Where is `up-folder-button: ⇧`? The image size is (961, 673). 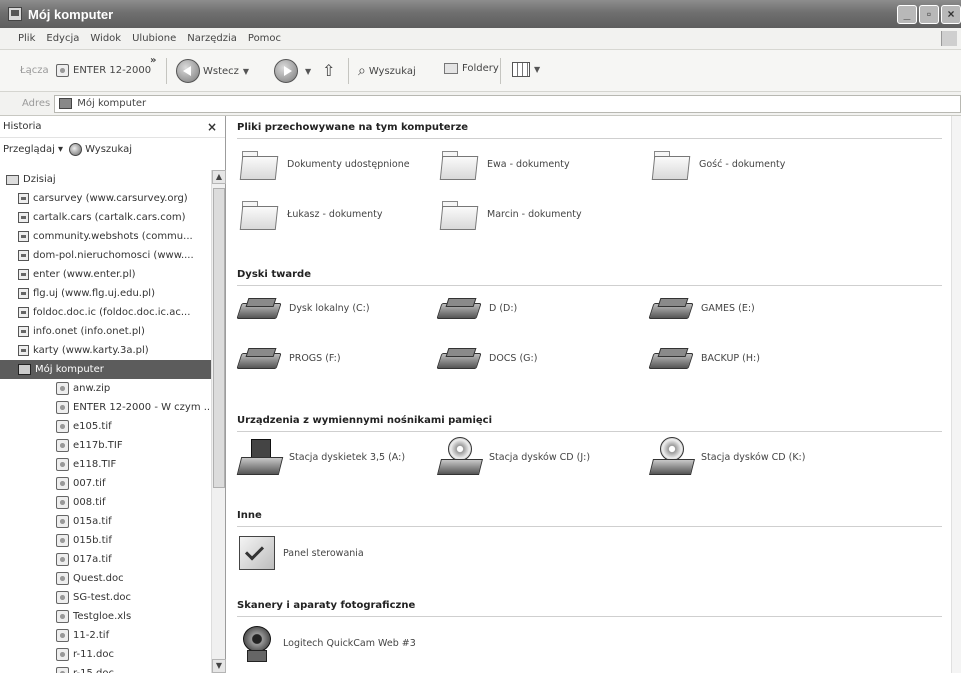
up-folder-button: ⇧ is located at coordinates (328, 70).